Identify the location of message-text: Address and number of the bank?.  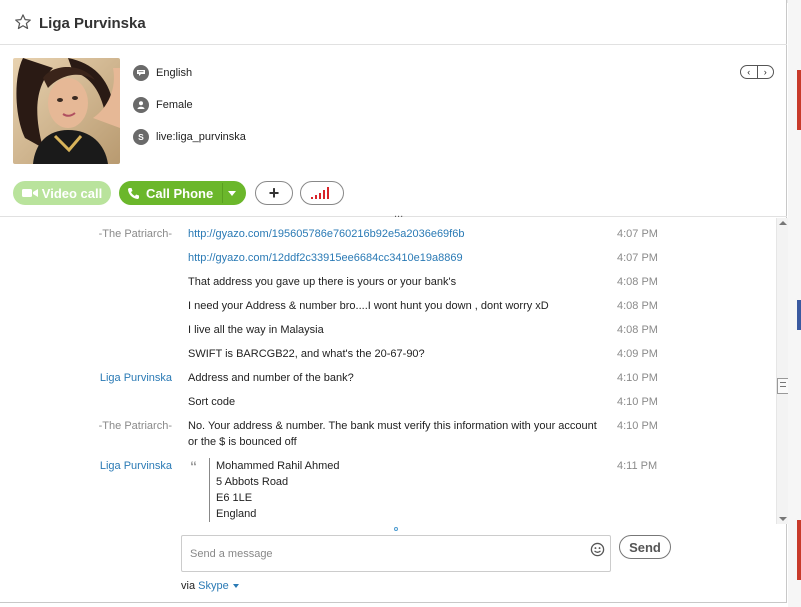
(271, 378).